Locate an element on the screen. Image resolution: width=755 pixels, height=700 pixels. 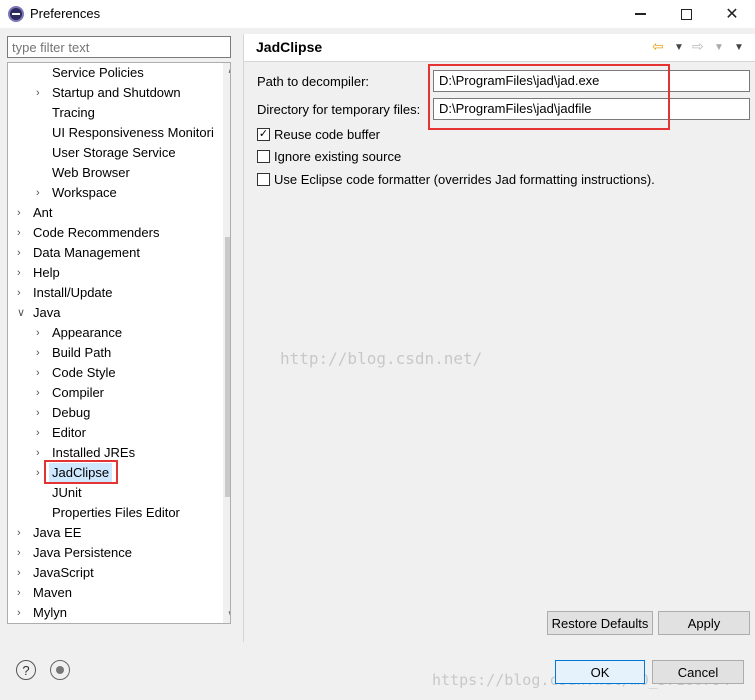
tree-item: › Appearance is located at coordinates (115, 333).